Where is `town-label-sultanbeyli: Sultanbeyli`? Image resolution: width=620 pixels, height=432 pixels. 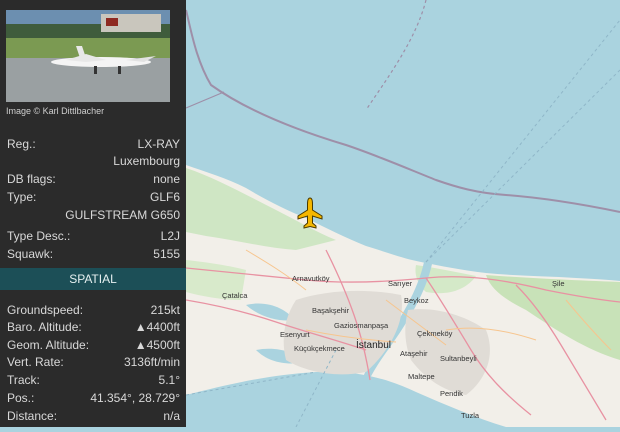 town-label-sultanbeyli: Sultanbeyli is located at coordinates (458, 358).